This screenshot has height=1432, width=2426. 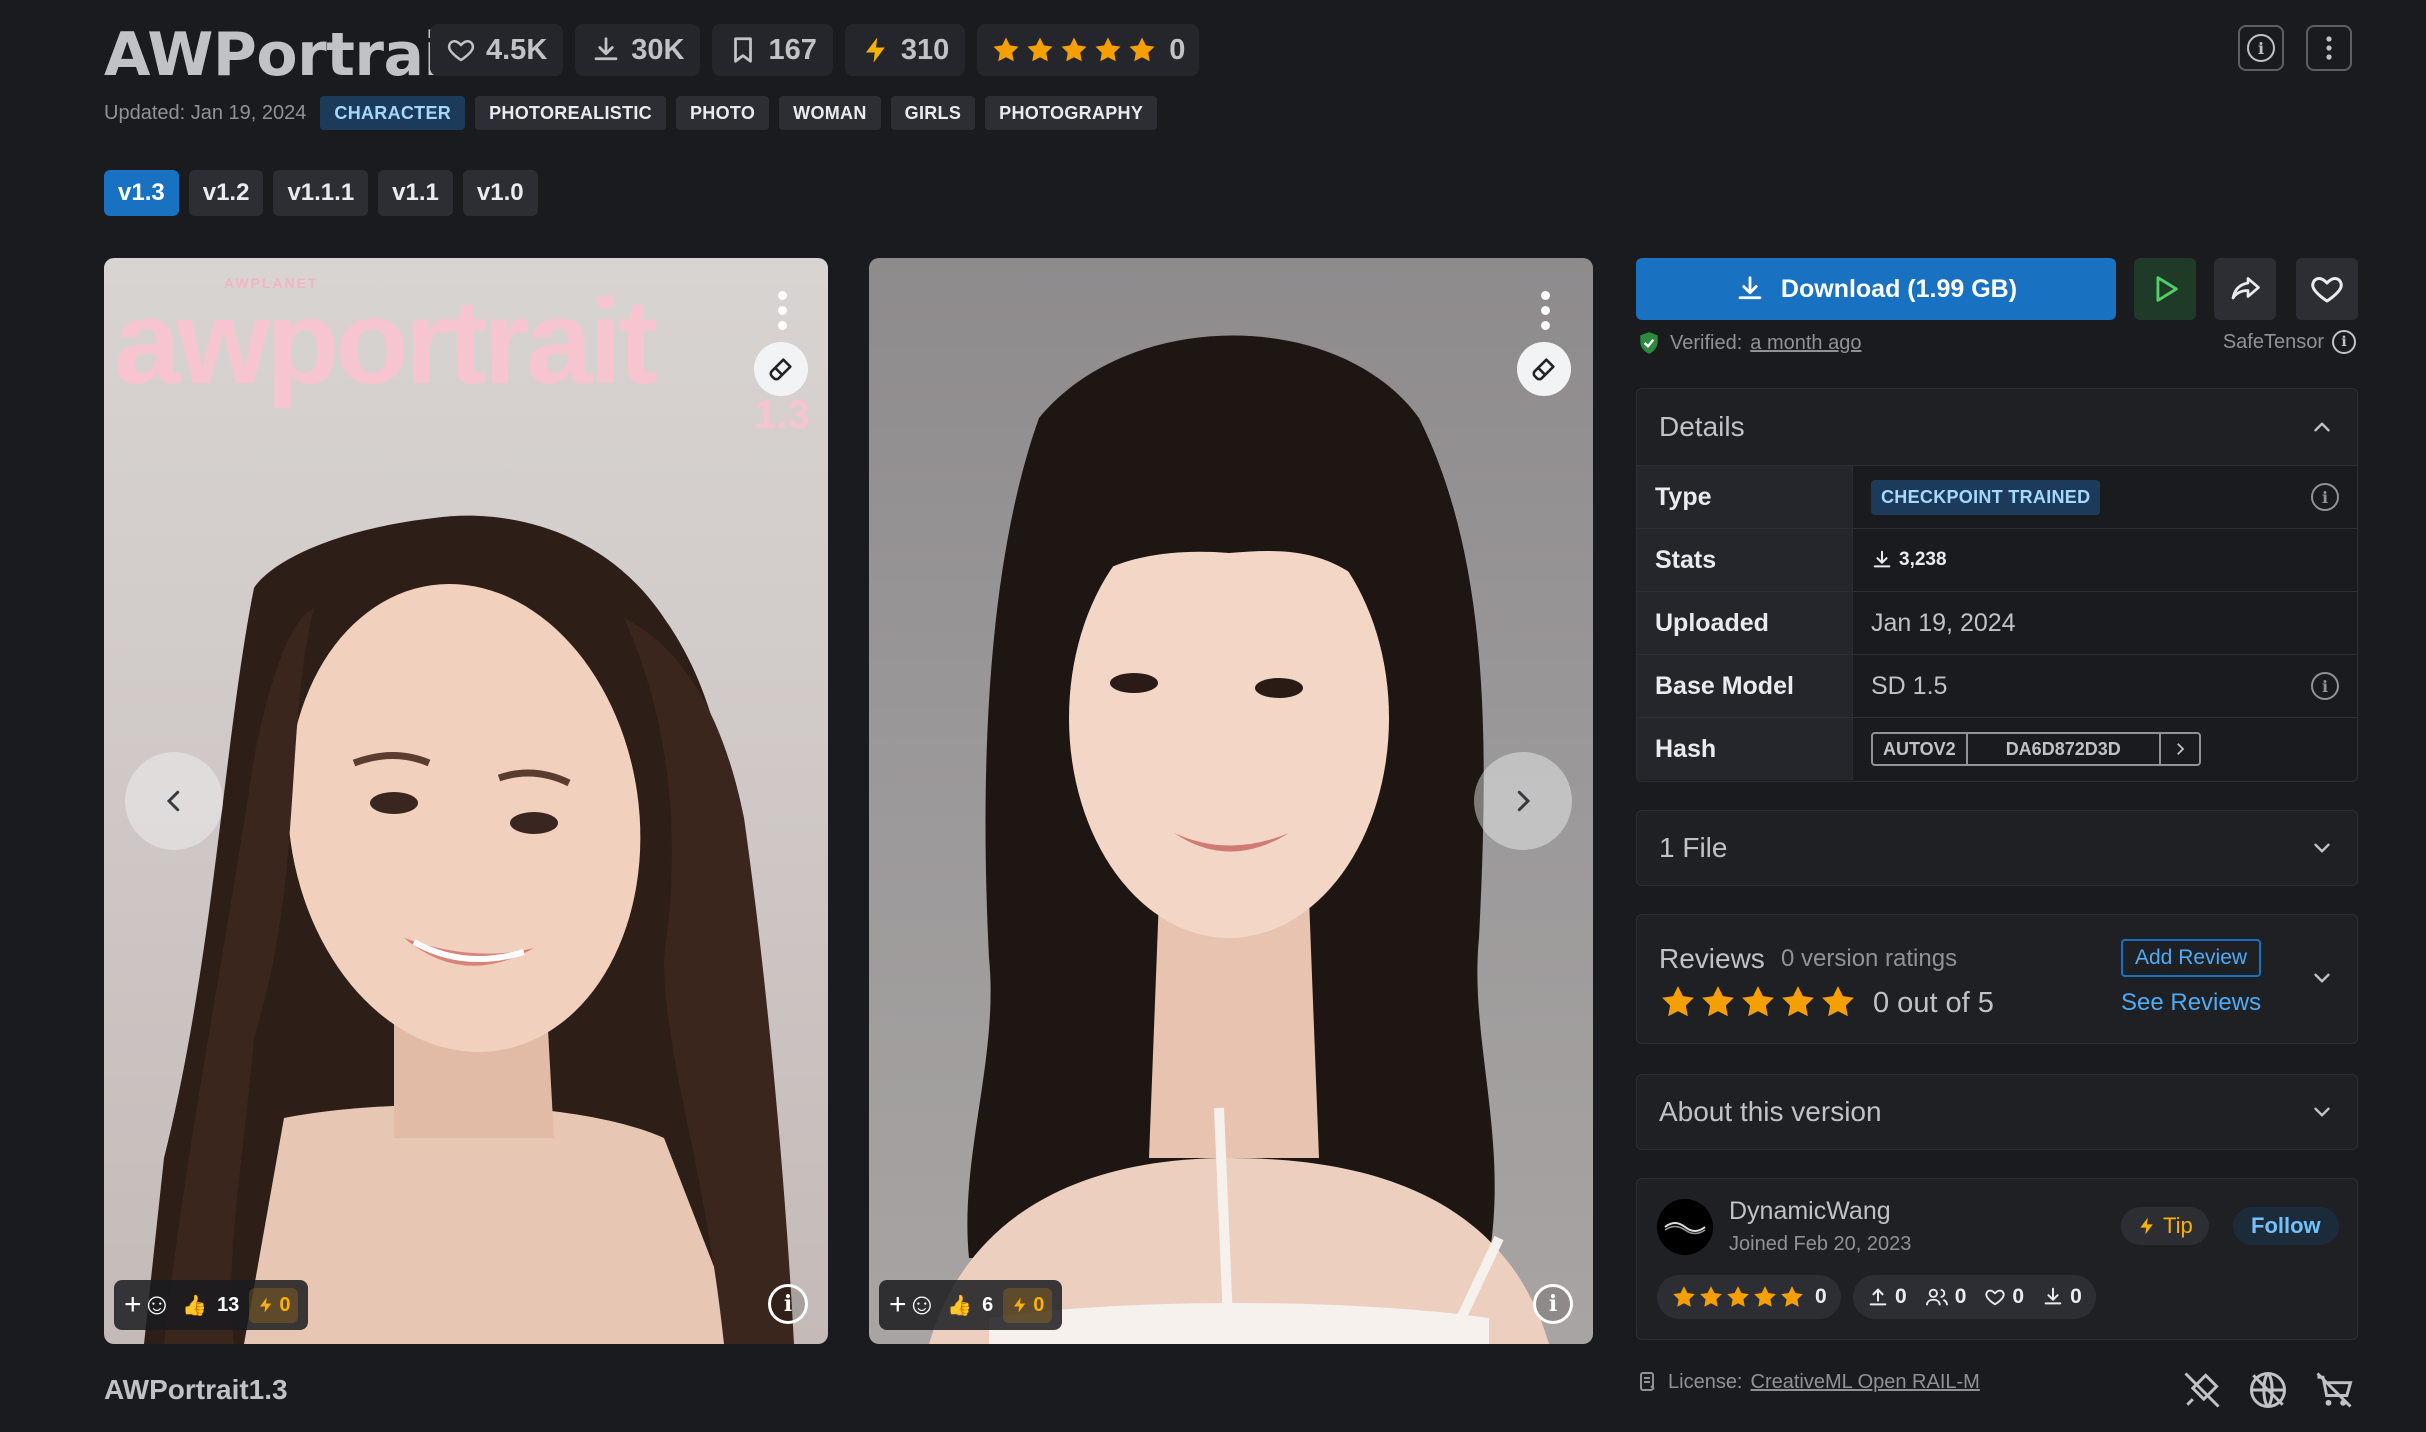 I want to click on avatar, so click(x=1685, y=1227).